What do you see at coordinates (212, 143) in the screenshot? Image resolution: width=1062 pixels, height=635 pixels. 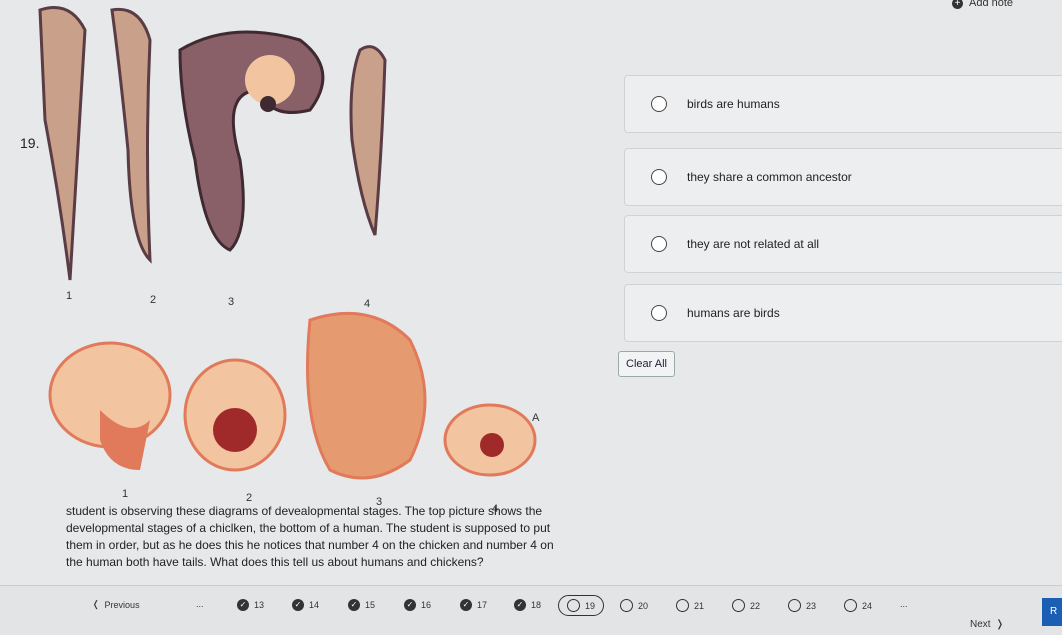 I see `chicken-embryos` at bounding box center [212, 143].